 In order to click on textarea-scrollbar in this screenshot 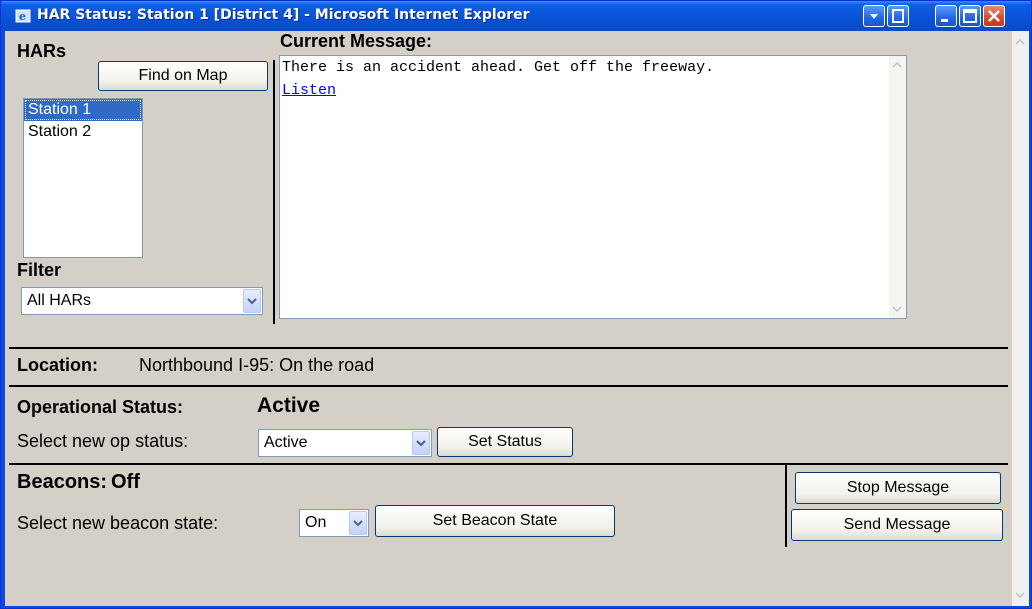, I will do `click(897, 187)`.